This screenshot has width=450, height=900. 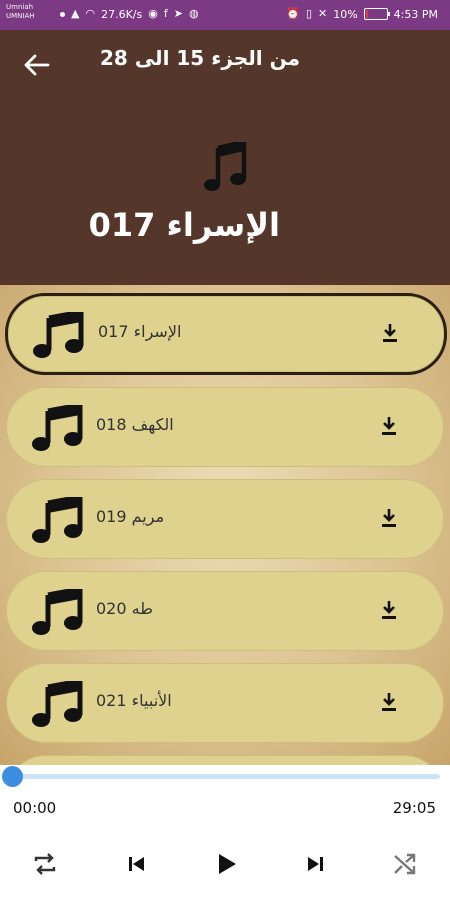 What do you see at coordinates (345, 14) in the screenshot?
I see `battery-percent: 10%` at bounding box center [345, 14].